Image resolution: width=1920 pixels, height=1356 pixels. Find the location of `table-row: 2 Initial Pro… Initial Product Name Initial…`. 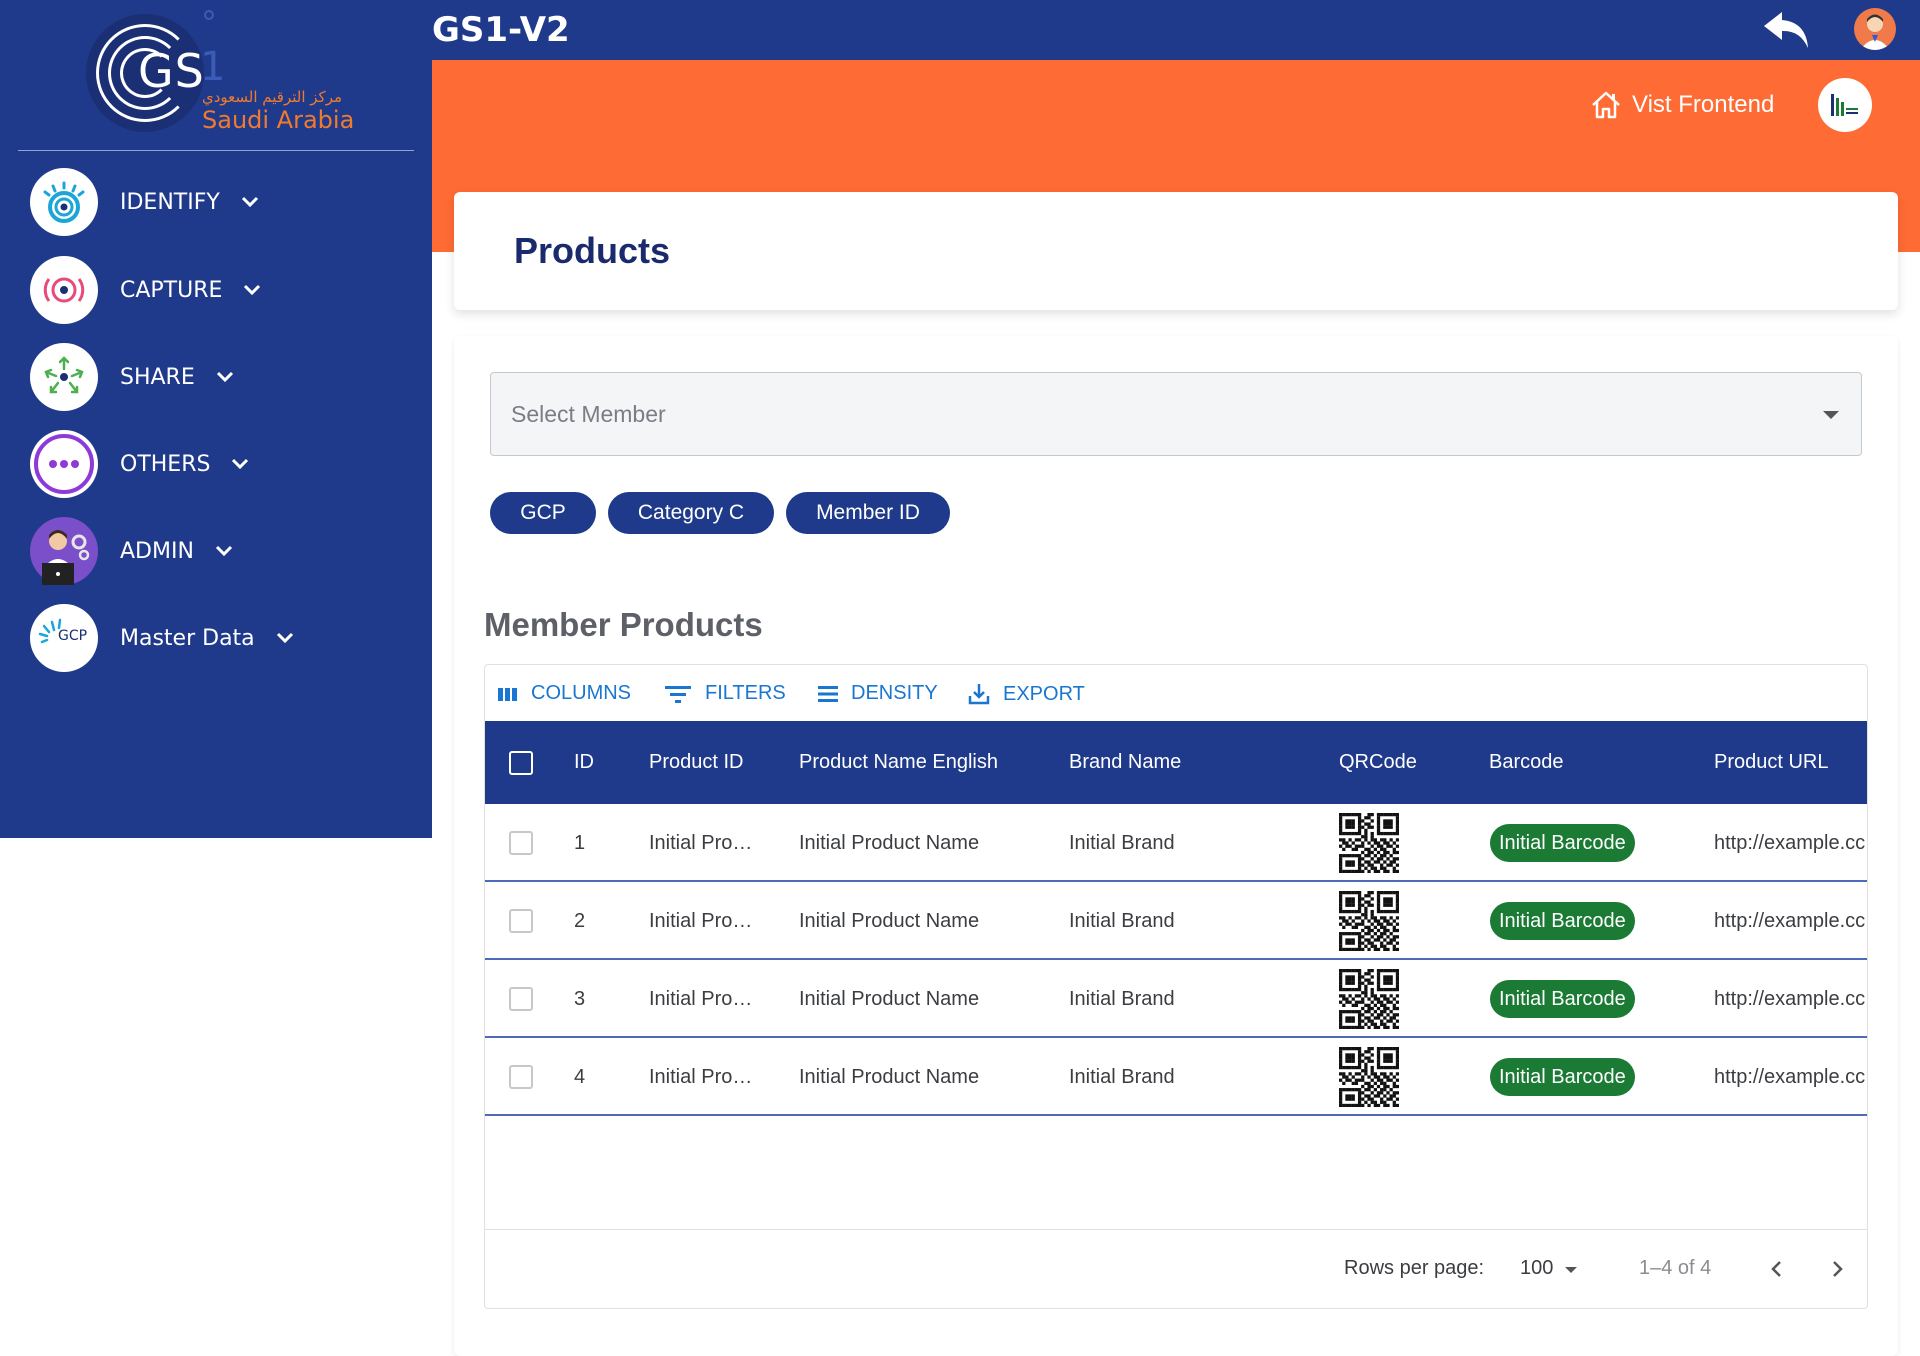

table-row: 2 Initial Pro… Initial Product Name Initial… is located at coordinates (1176, 921).